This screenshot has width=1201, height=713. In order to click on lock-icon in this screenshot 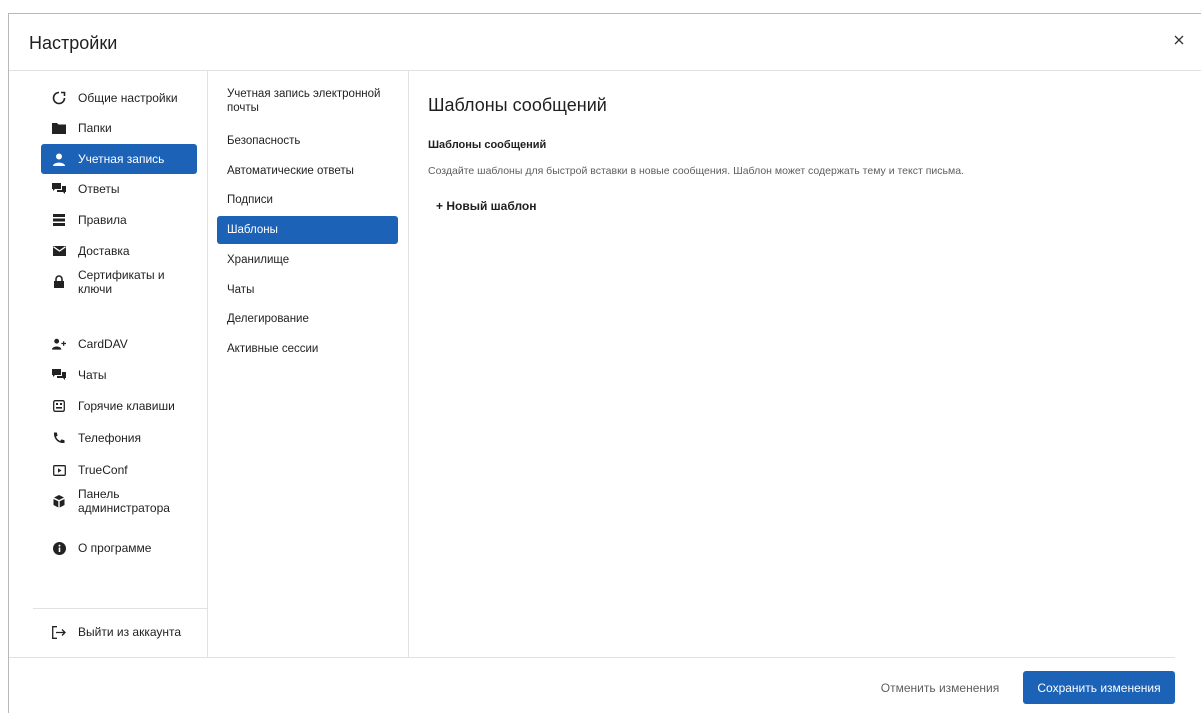, I will do `click(59, 282)`.